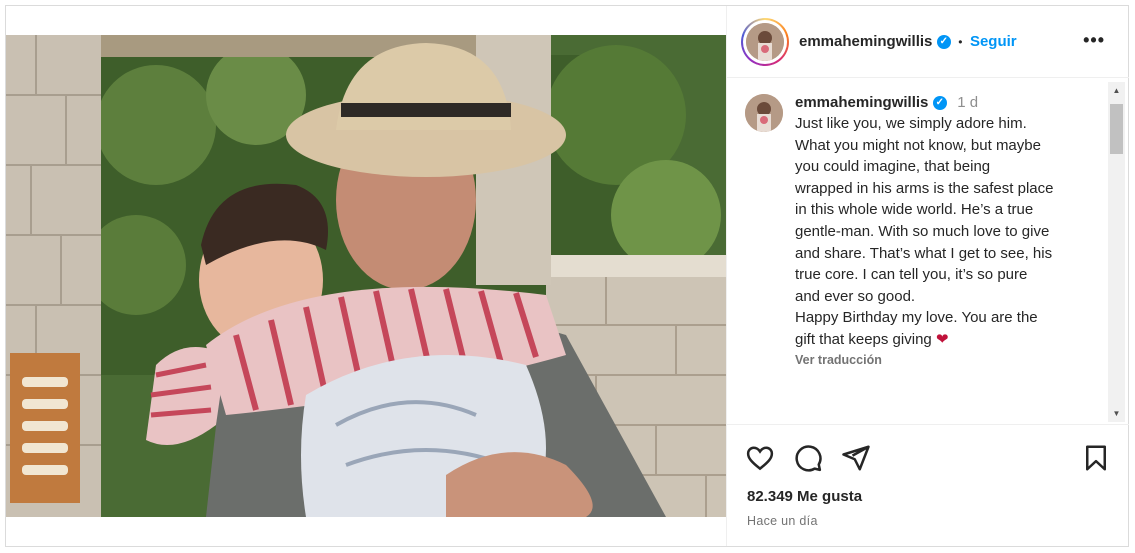 The image size is (1135, 553). I want to click on scroll-up-arrow-icon: ▲, so click(1116, 90).